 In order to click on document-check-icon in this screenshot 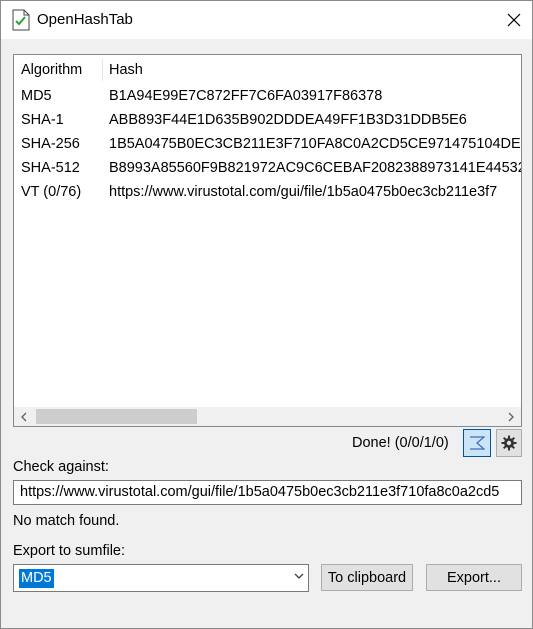, I will do `click(21, 20)`.